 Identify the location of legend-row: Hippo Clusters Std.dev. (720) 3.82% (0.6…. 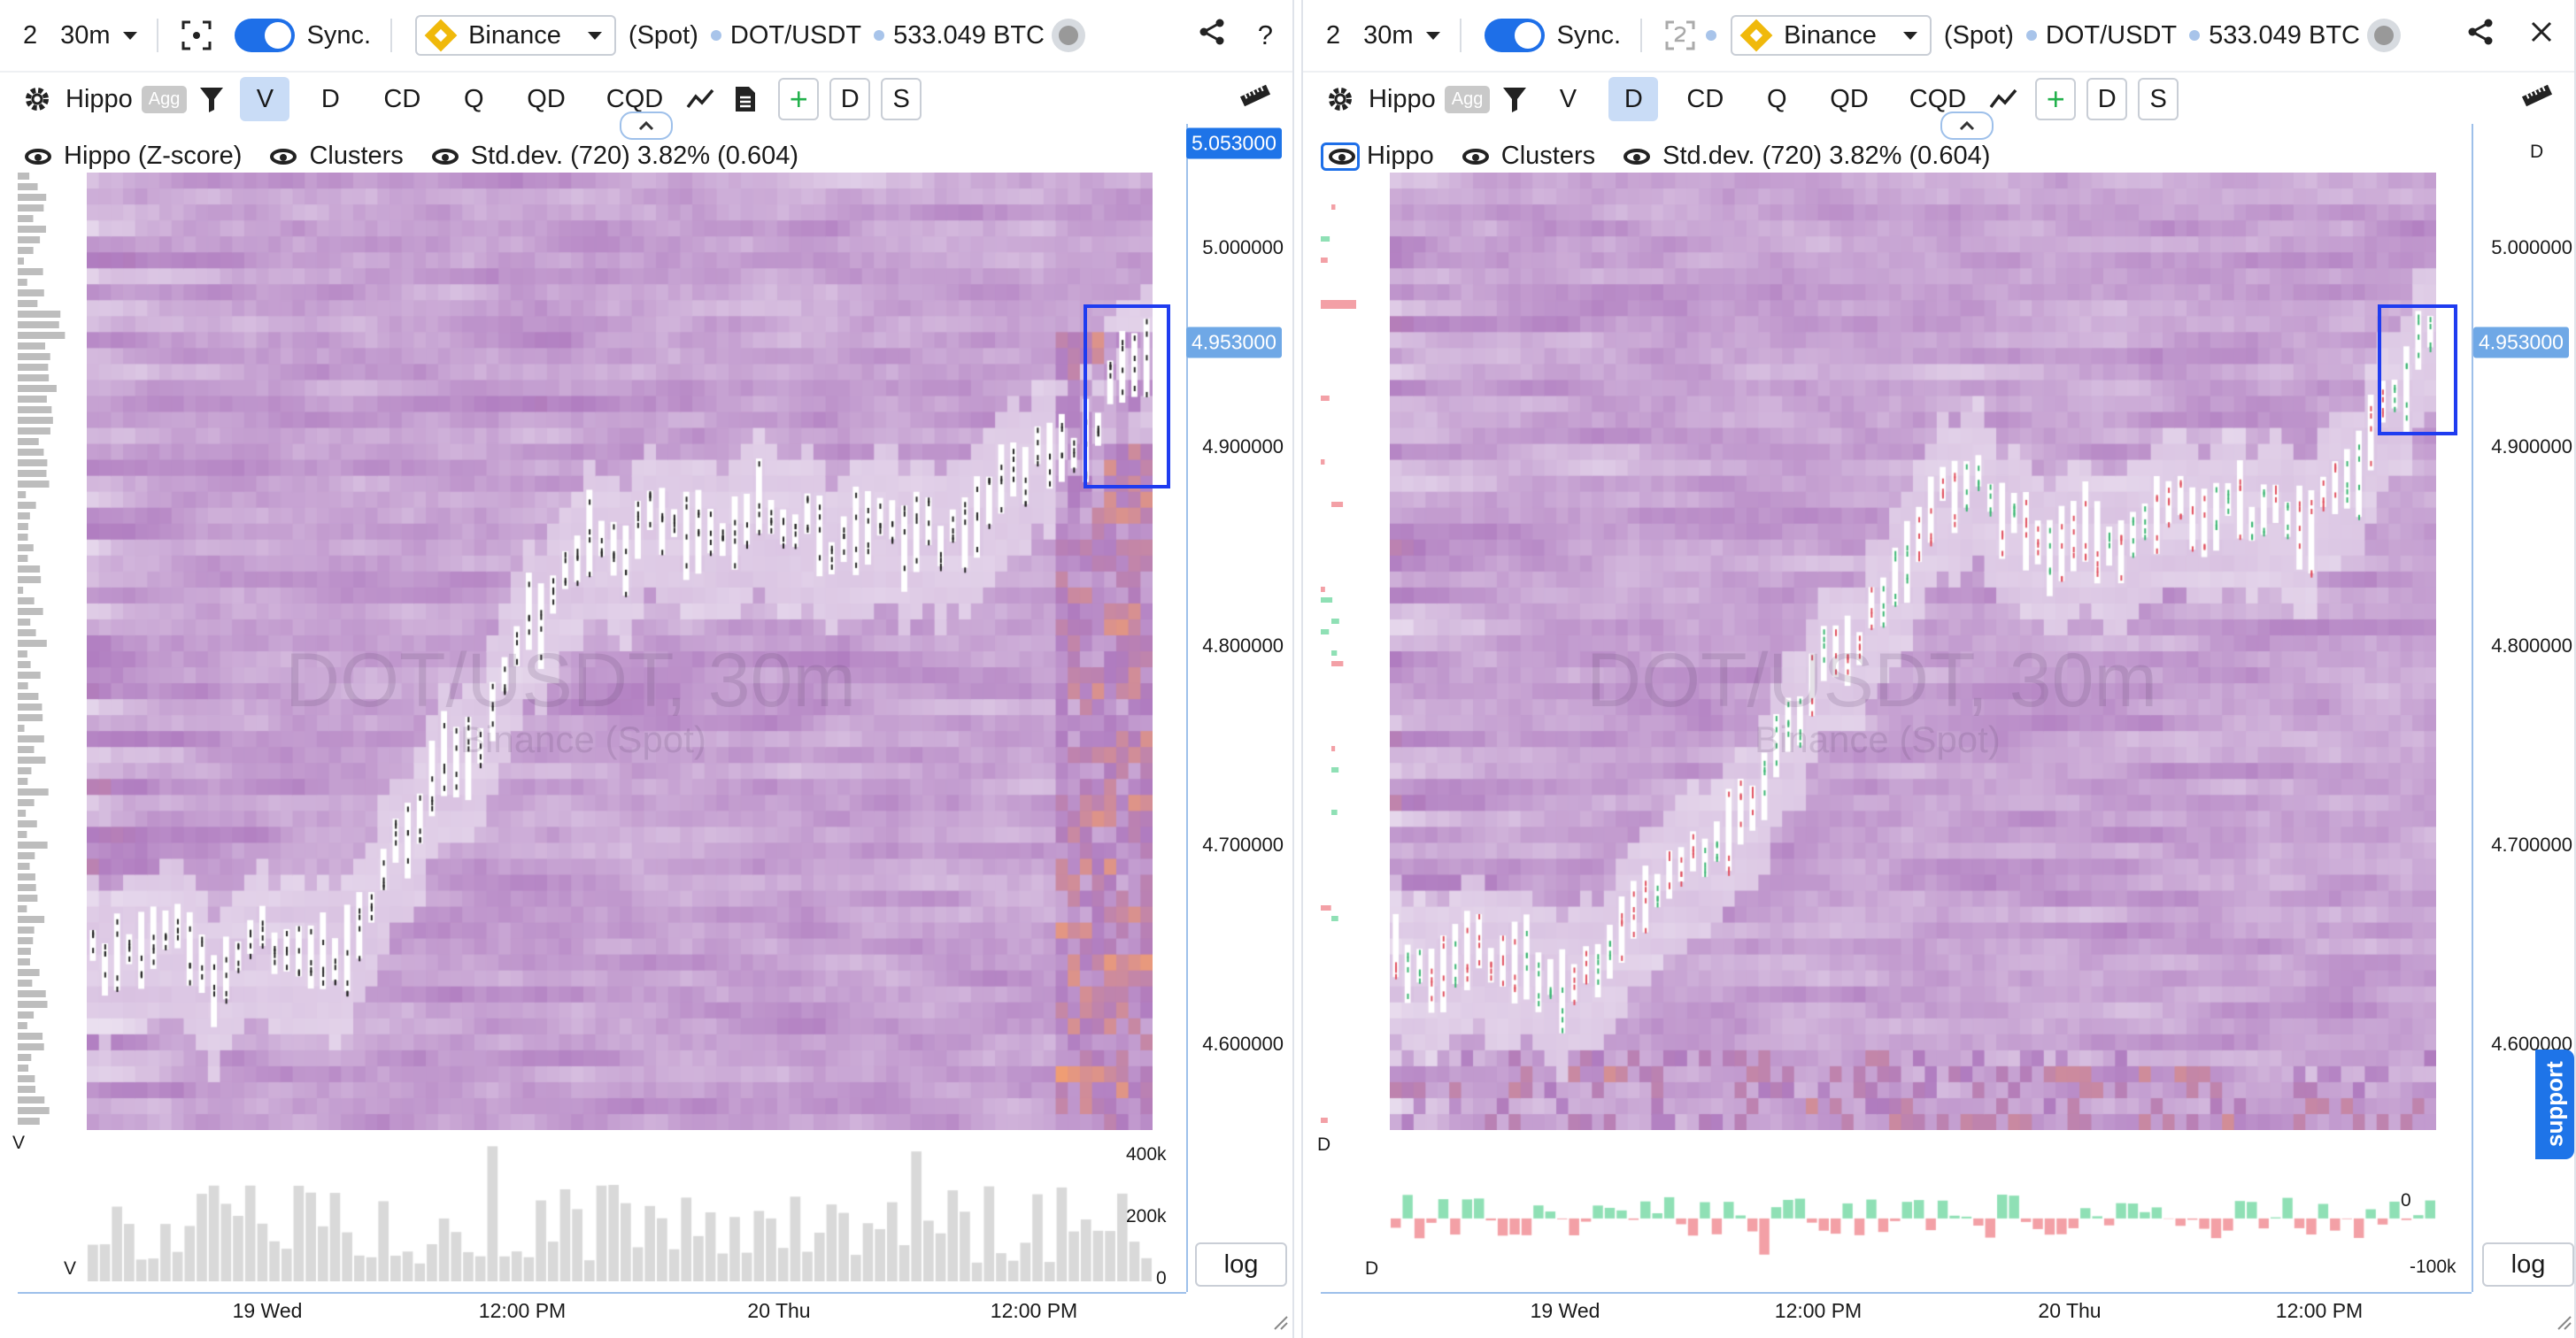
(1655, 156).